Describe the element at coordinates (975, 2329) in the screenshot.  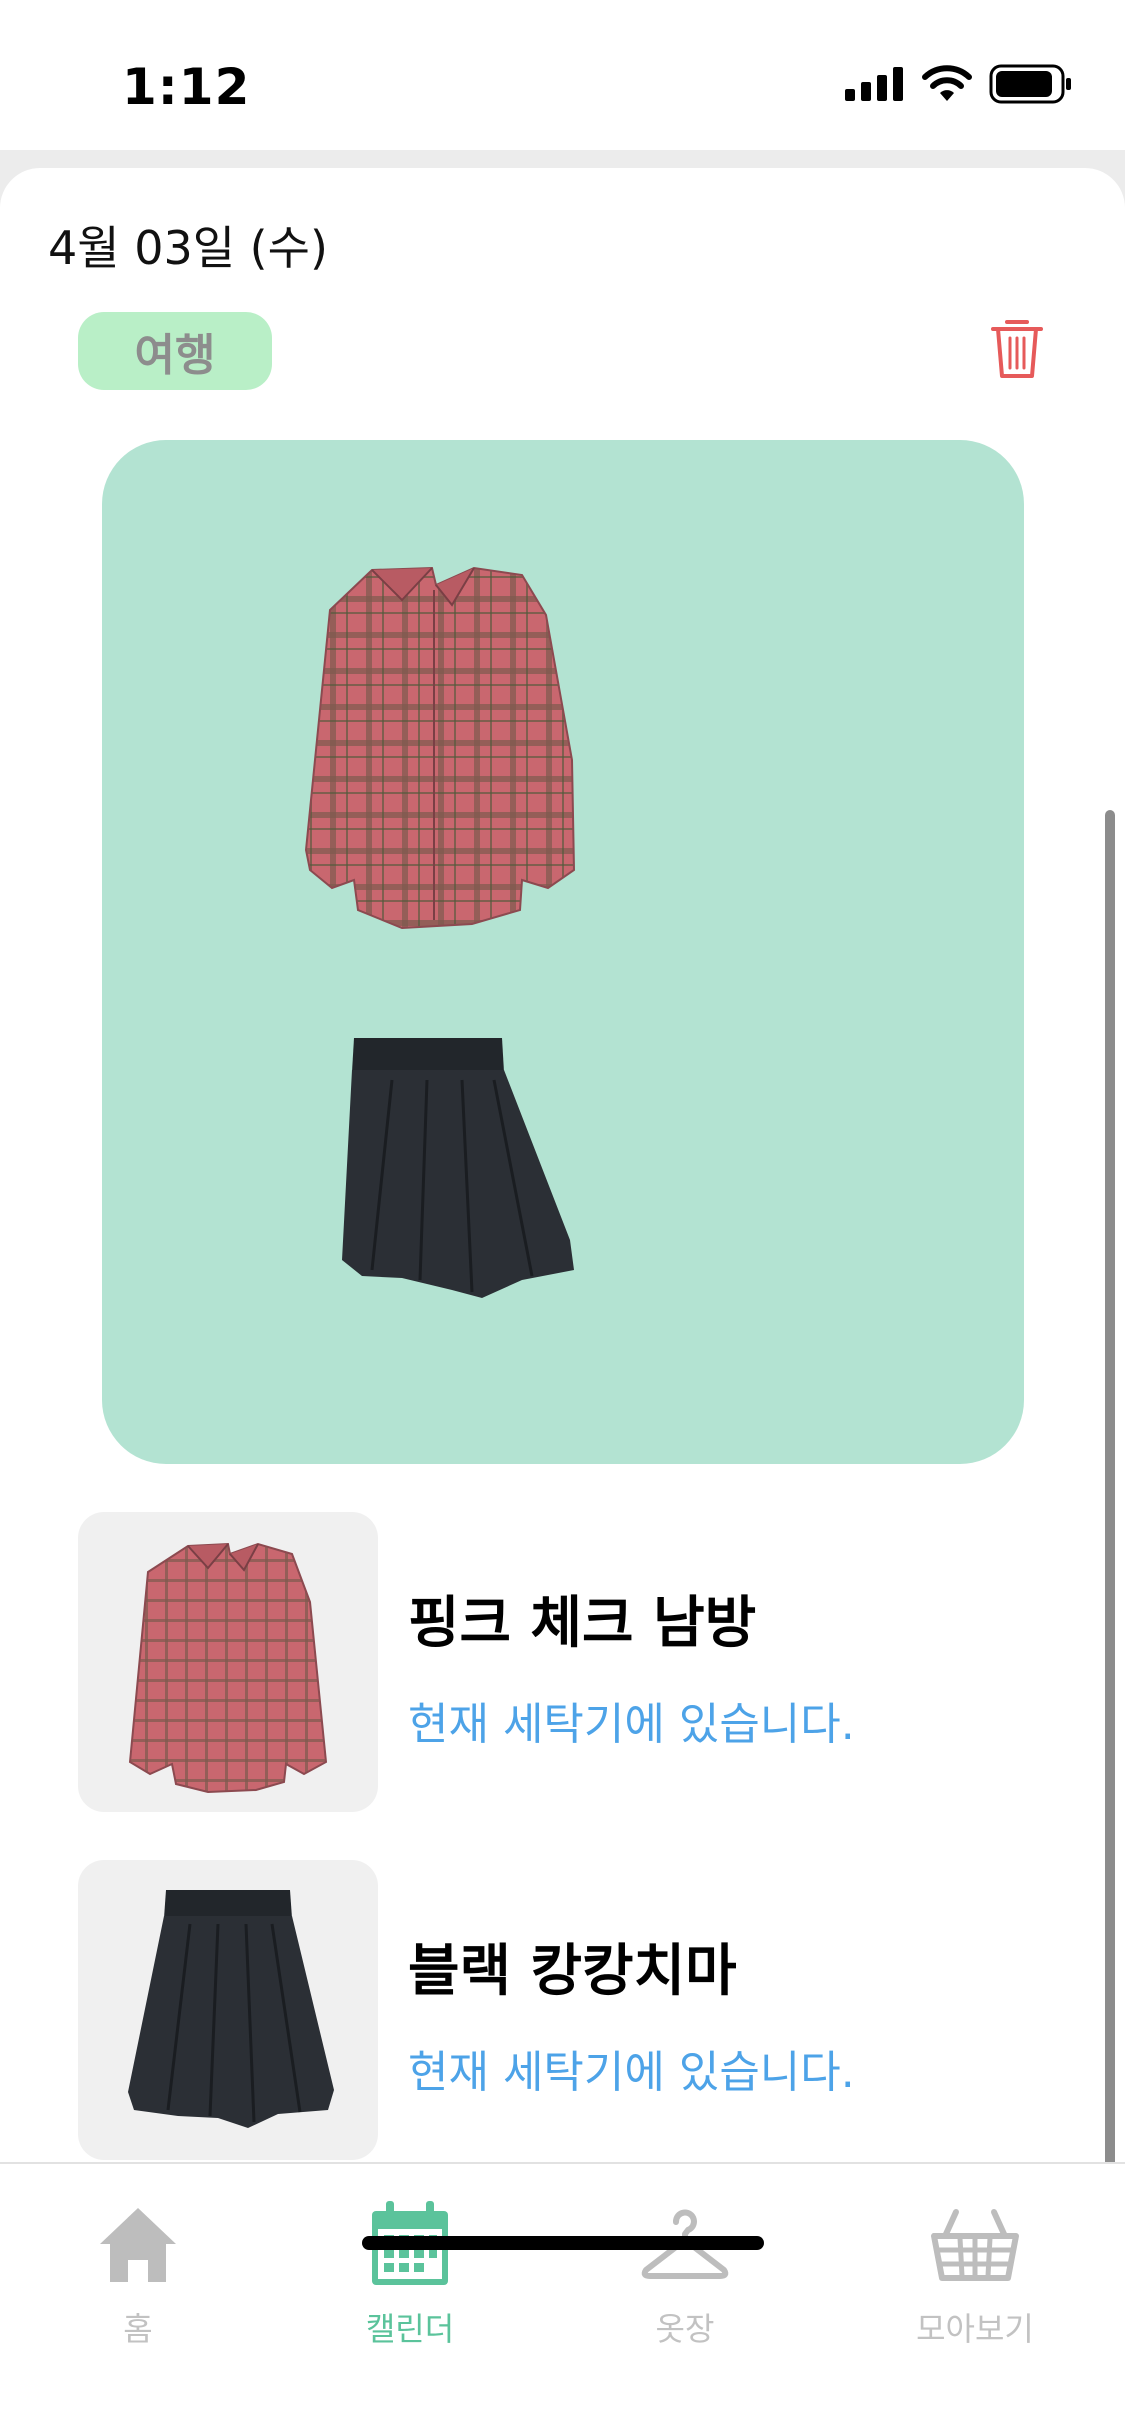
I see `tab-label: 모아보기` at that location.